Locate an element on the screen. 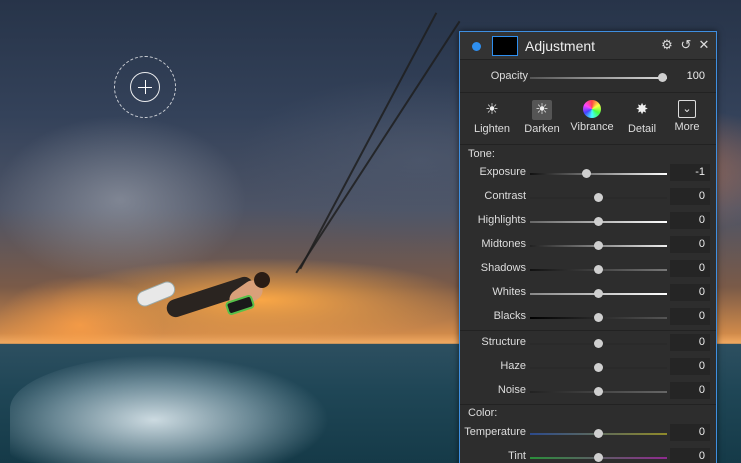  temperature-slider is located at coordinates (598, 433).